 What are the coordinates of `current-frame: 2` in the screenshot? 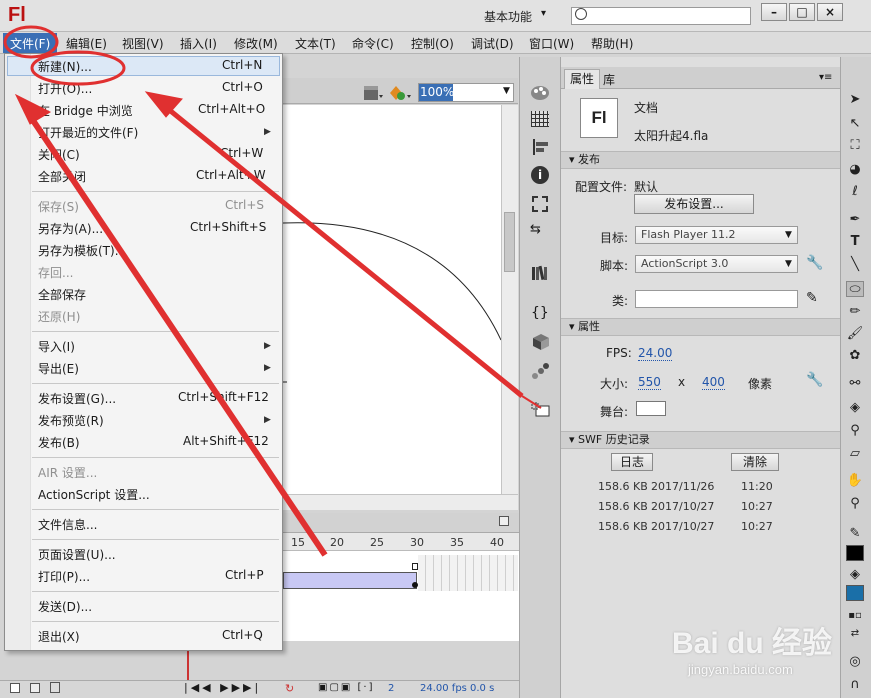 It's located at (391, 688).